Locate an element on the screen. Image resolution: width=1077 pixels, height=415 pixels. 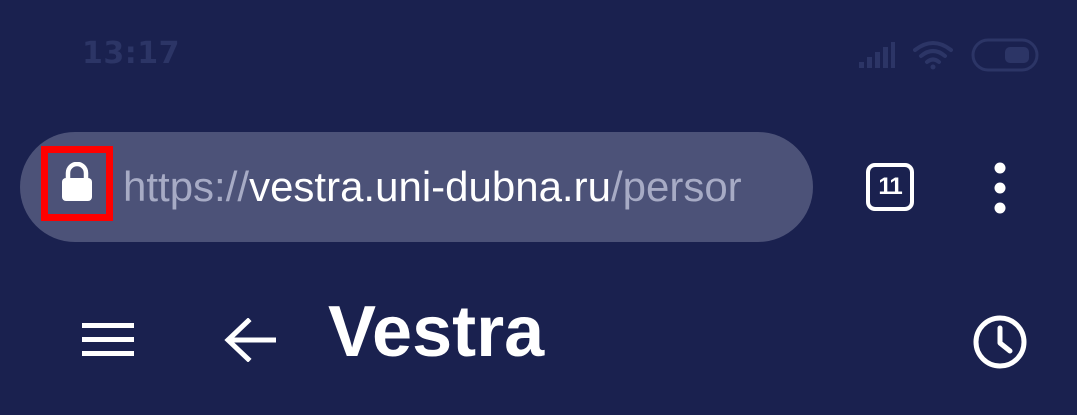
menu-icon is located at coordinates (108, 339).